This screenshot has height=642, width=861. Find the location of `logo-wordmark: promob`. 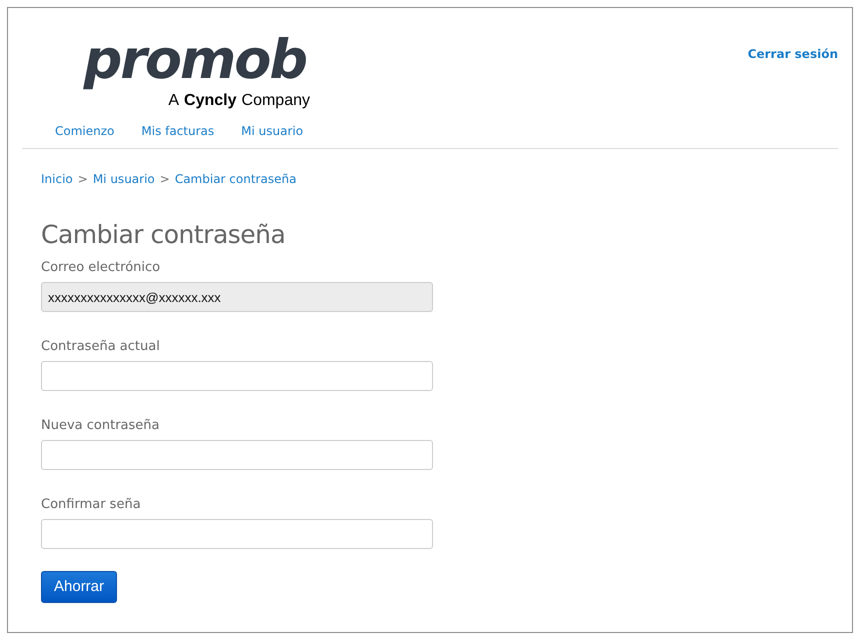

logo-wordmark: promob is located at coordinates (195, 60).